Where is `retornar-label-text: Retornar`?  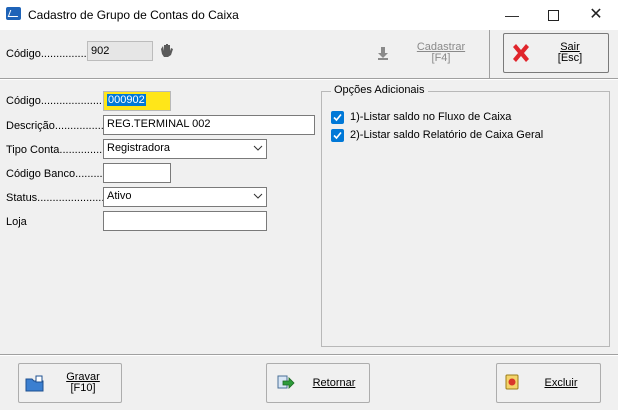 retornar-label-text: Retornar is located at coordinates (334, 383).